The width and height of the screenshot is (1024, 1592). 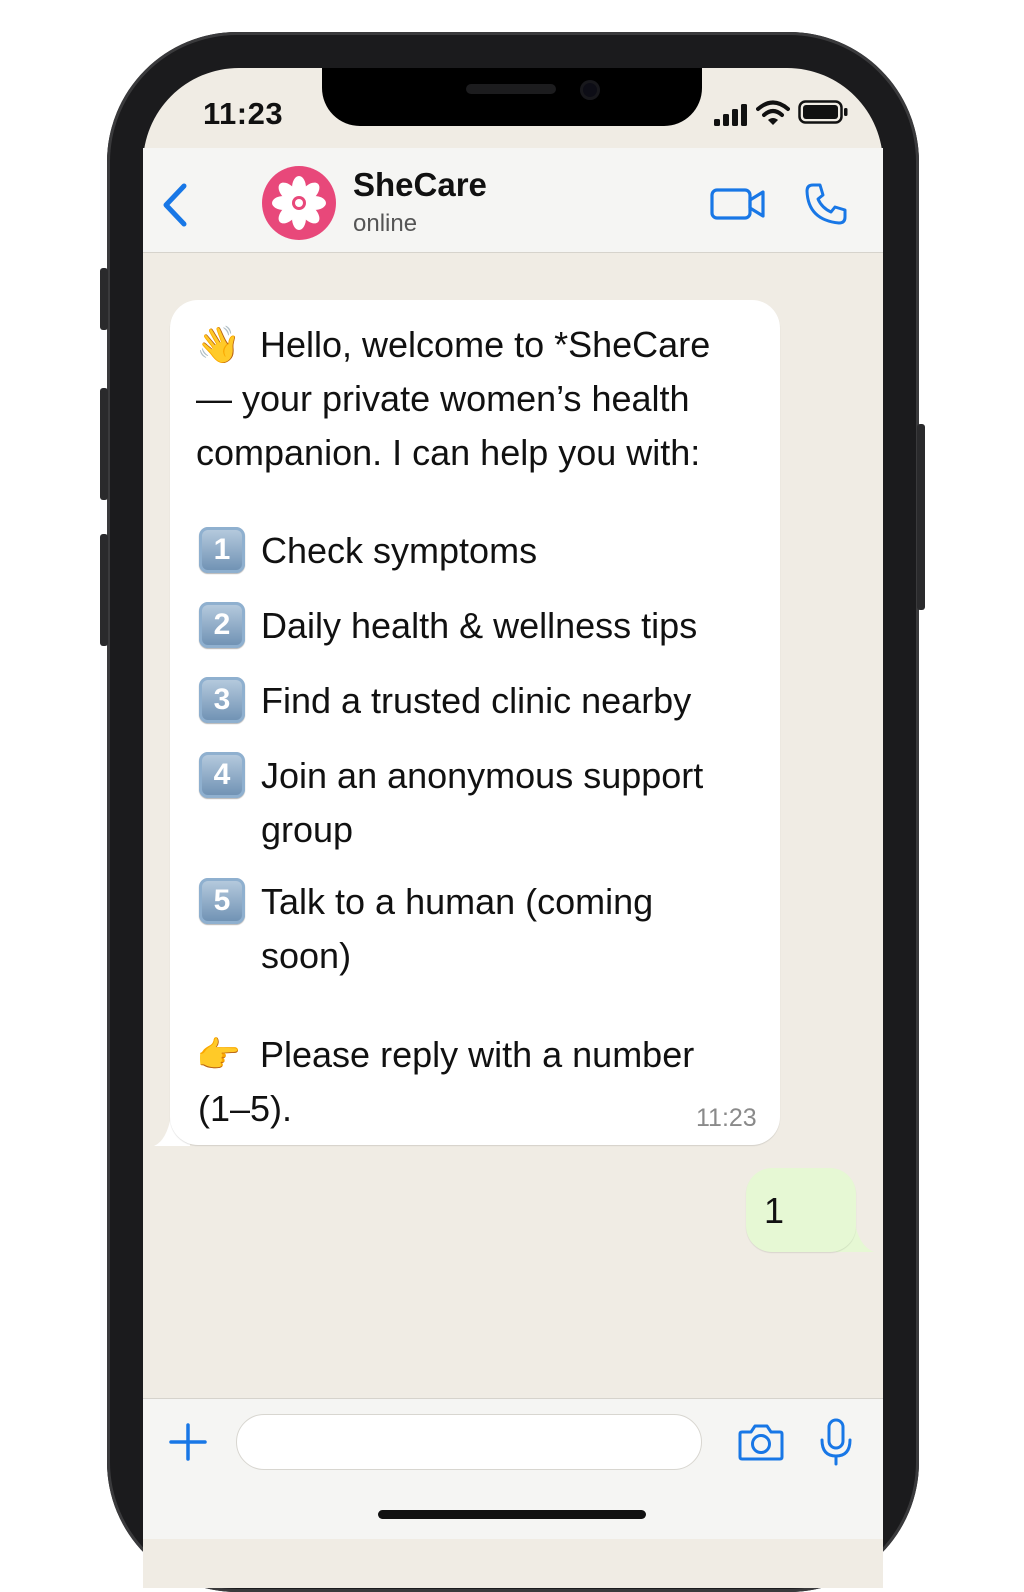 I want to click on option-5-label-line-1: Talk to a human (coming, so click(x=457, y=901).